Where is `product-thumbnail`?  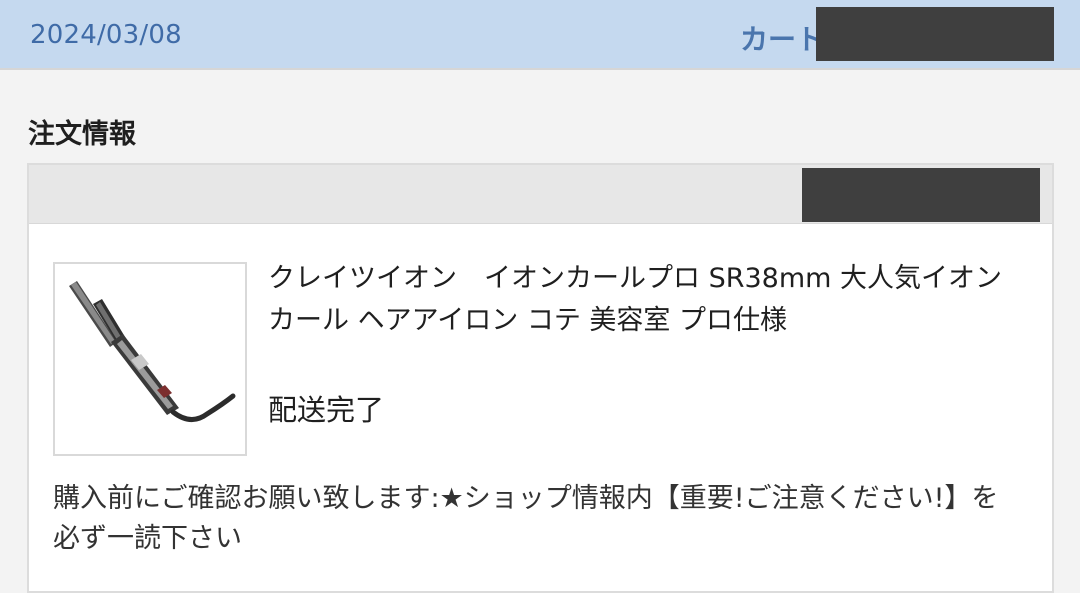
product-thumbnail is located at coordinates (150, 359).